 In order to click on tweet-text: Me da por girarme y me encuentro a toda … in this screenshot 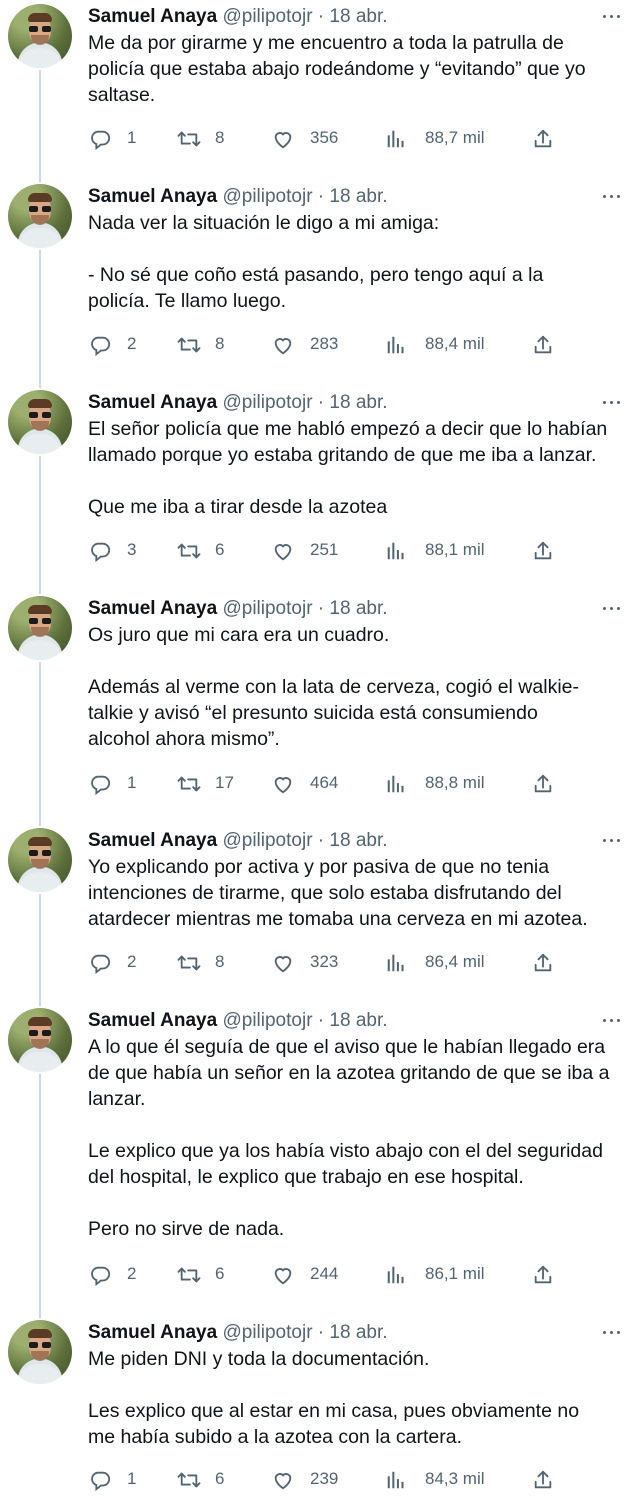, I will do `click(337, 69)`.